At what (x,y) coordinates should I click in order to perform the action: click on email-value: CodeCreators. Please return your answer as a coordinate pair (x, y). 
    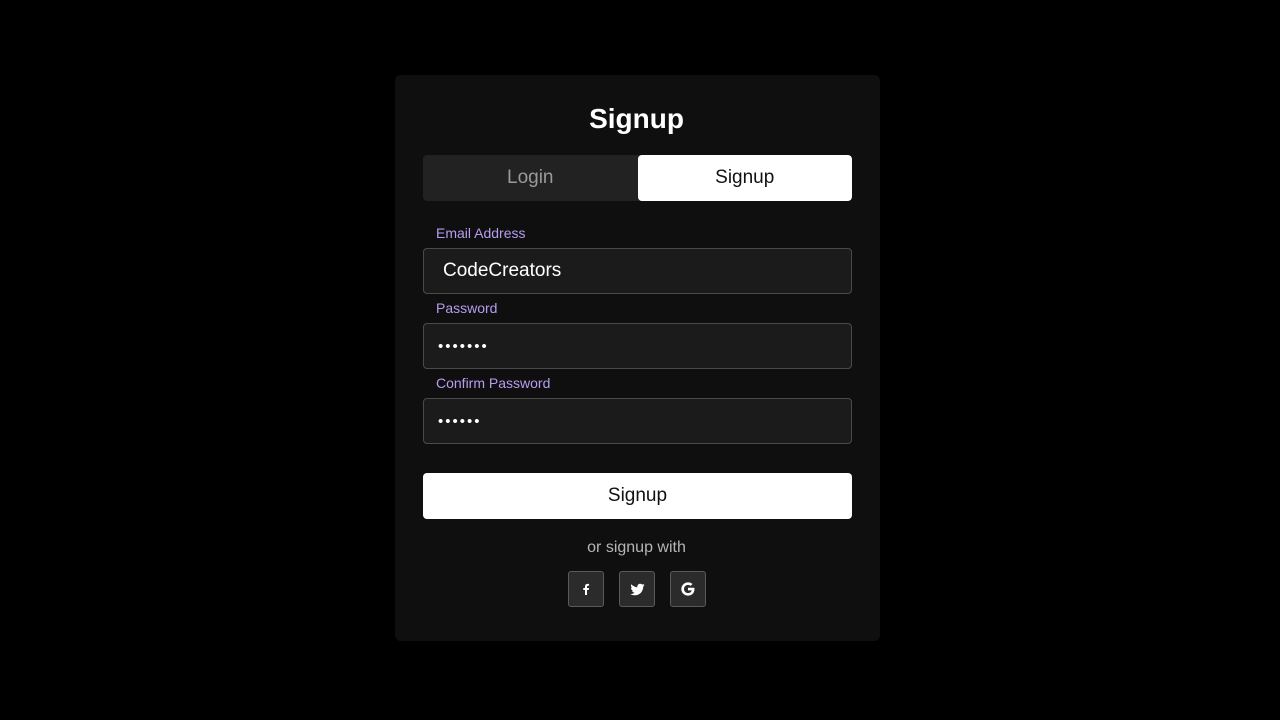
    Looking at the image, I should click on (502, 270).